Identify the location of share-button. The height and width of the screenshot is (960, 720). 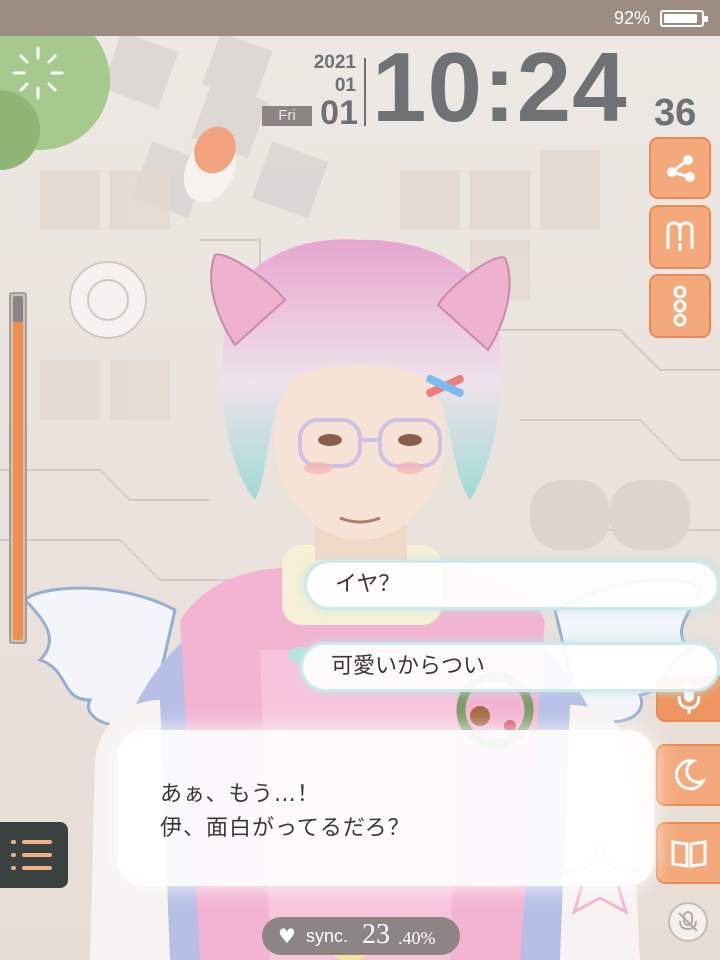
(680, 168).